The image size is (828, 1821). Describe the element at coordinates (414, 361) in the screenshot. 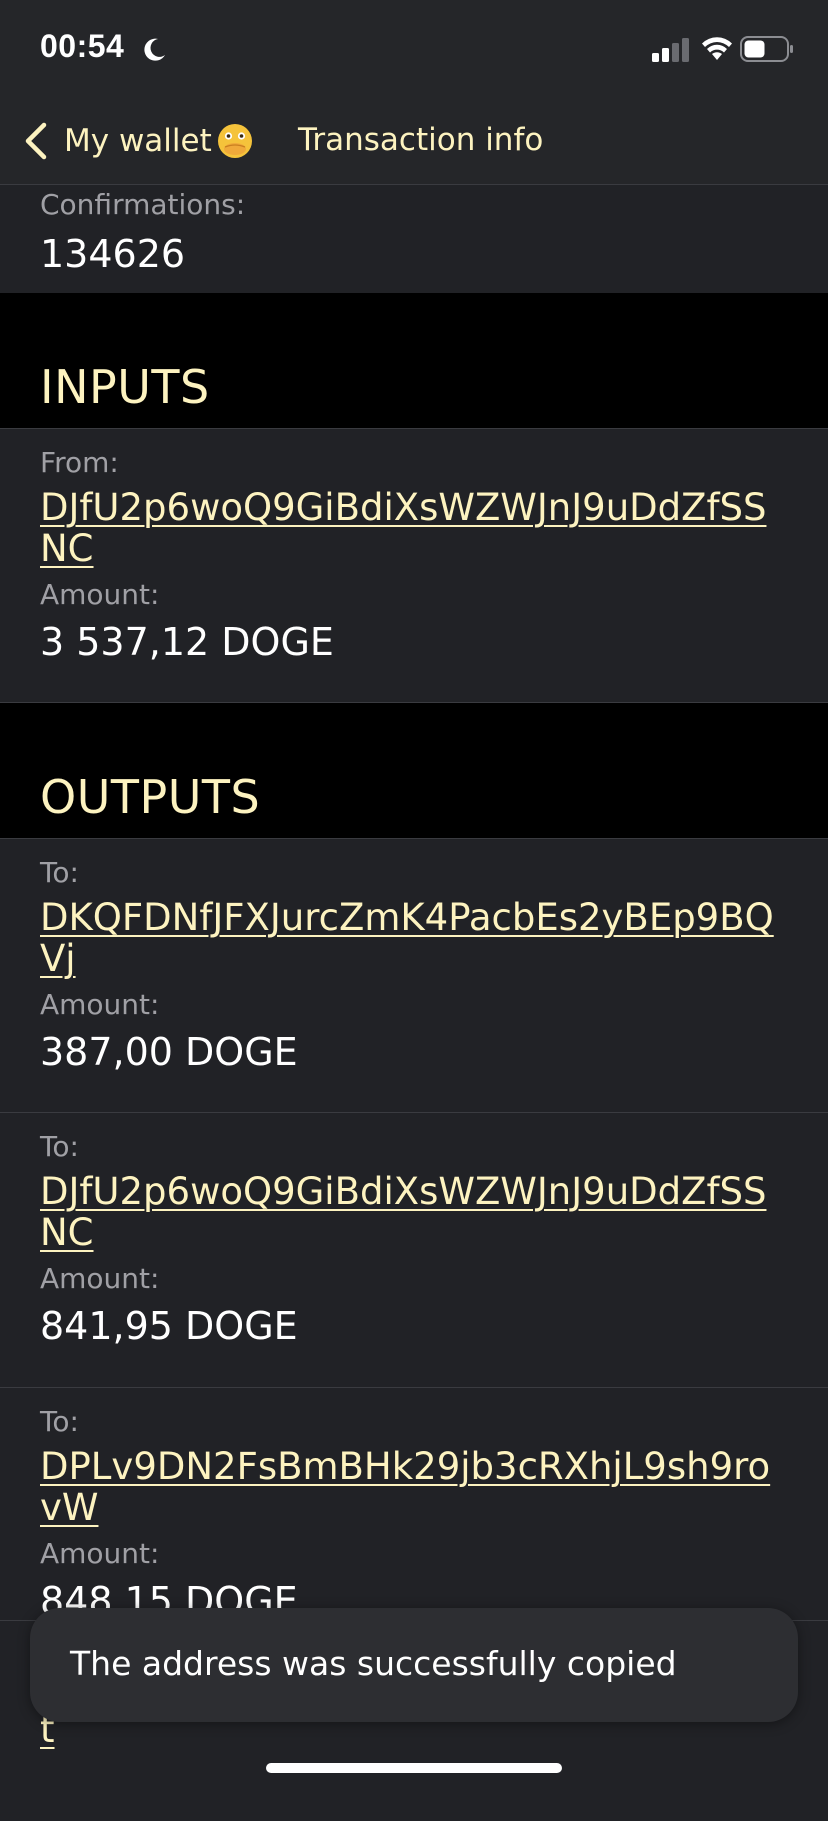

I see `inputs-section-header: INPUTS` at that location.